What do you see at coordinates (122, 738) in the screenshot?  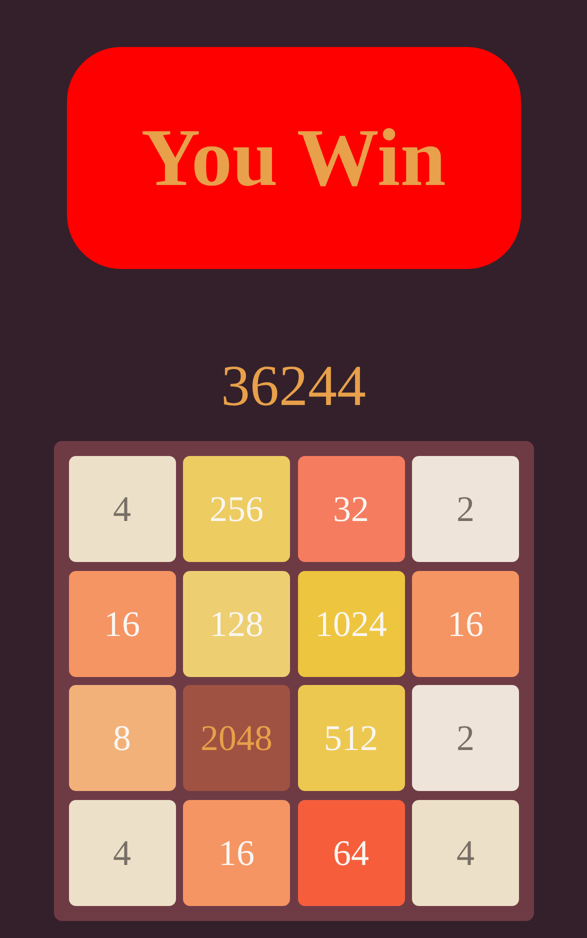 I see `tile: 8` at bounding box center [122, 738].